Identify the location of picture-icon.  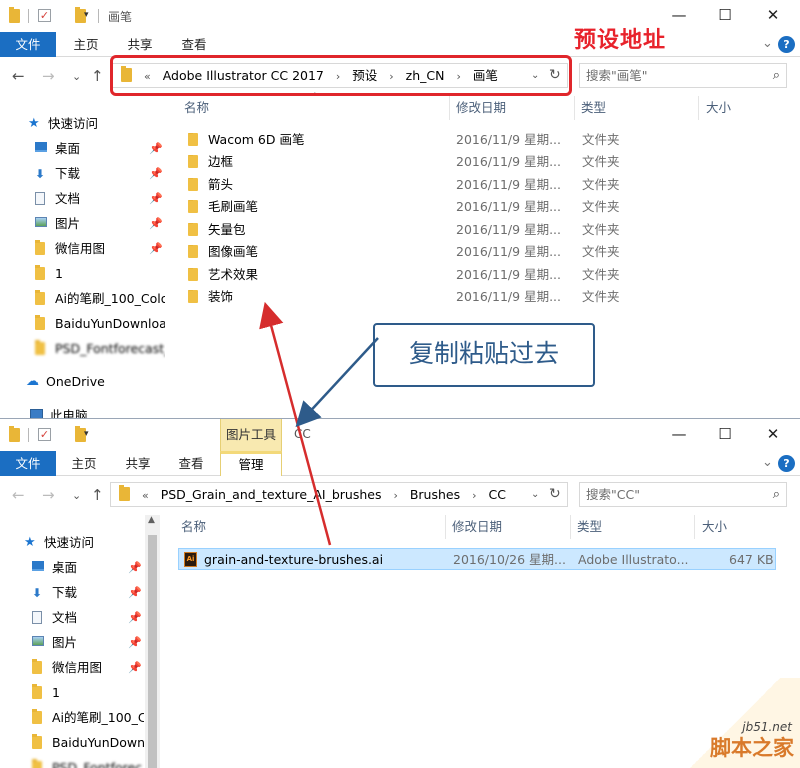
(38, 641).